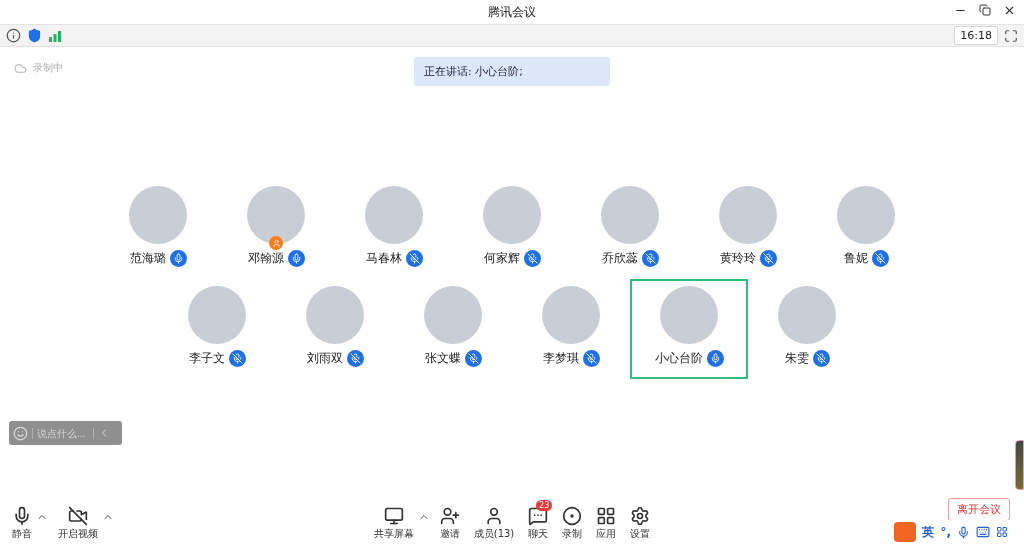 This screenshot has height=544, width=1024. What do you see at coordinates (538, 516) in the screenshot?
I see `chat-icon` at bounding box center [538, 516].